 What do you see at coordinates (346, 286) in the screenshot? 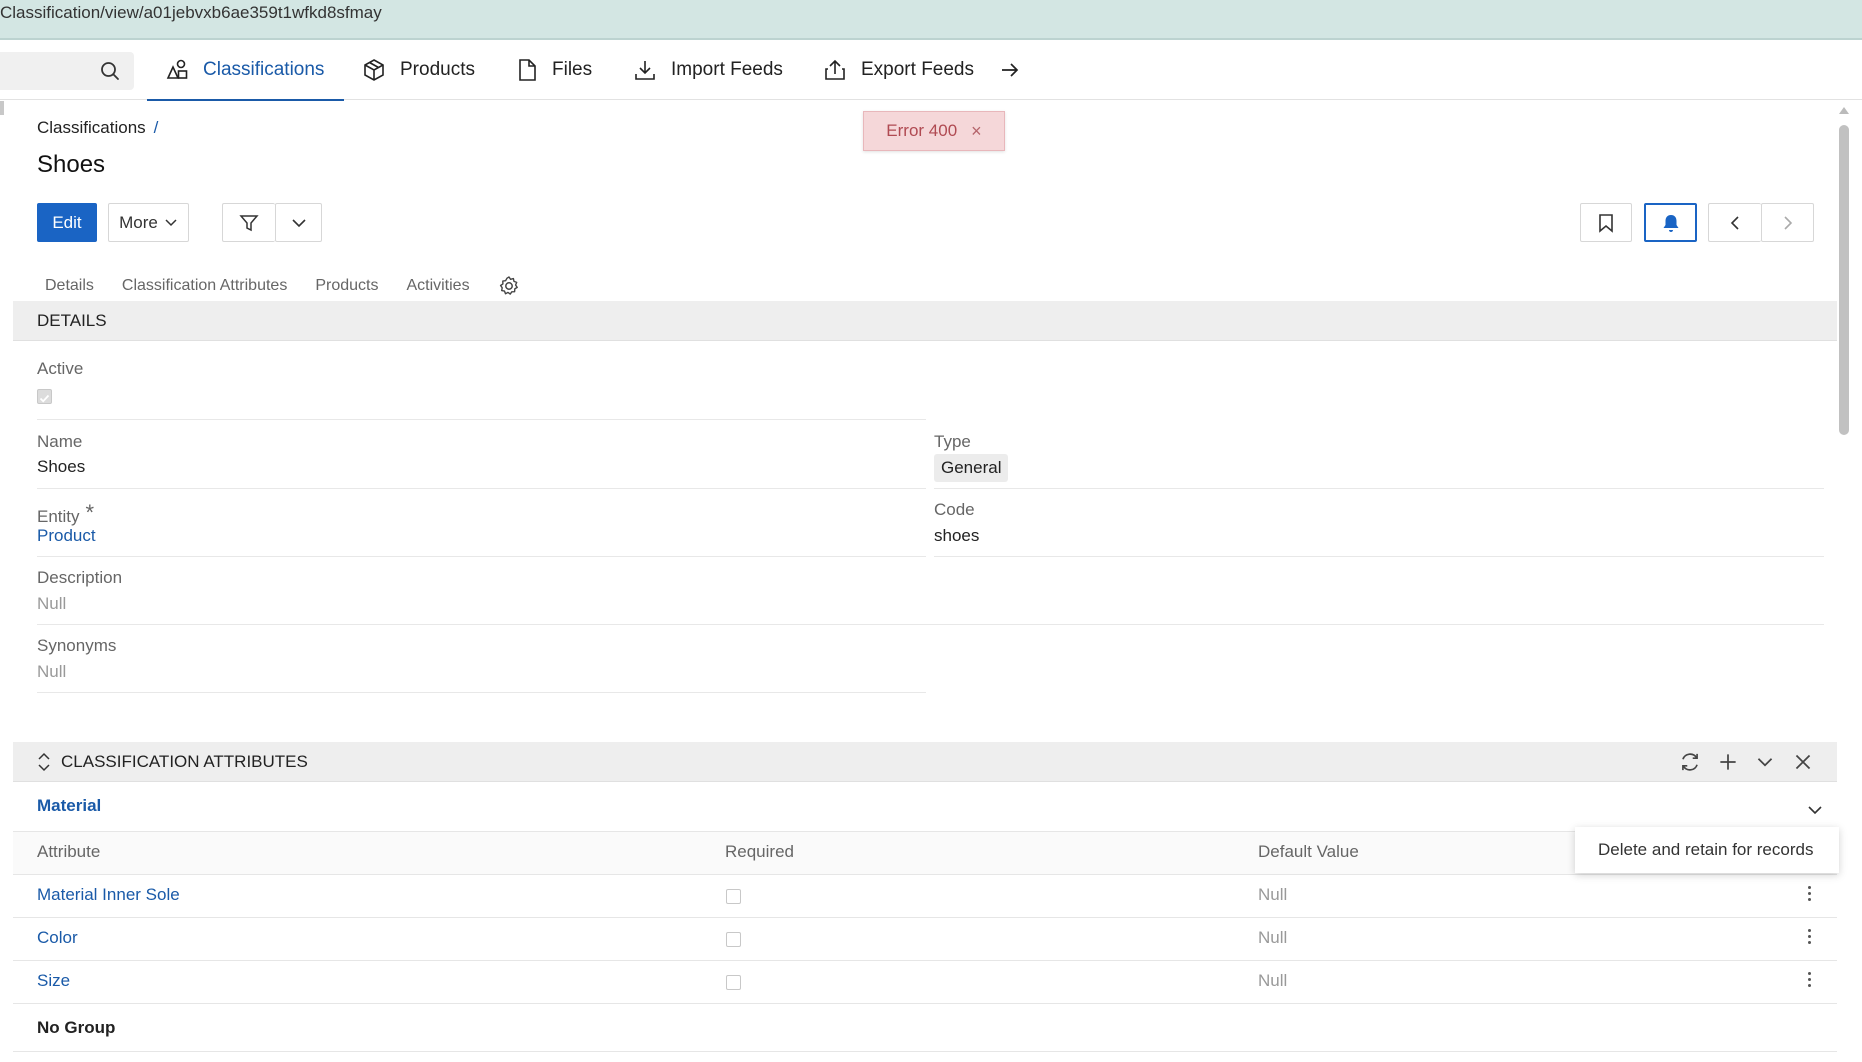
I see `tab-products: Products` at bounding box center [346, 286].